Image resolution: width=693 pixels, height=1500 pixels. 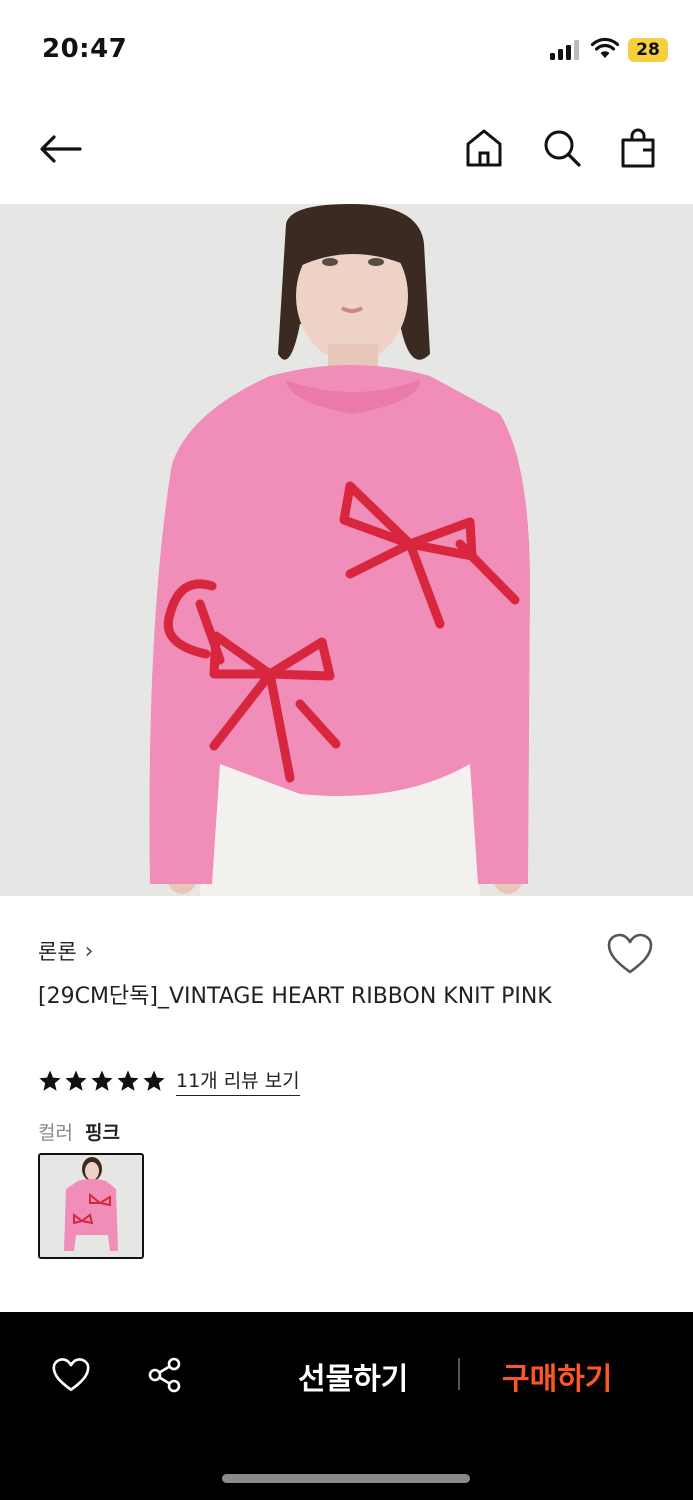 I want to click on chevron-right-icon: ›, so click(x=89, y=951).